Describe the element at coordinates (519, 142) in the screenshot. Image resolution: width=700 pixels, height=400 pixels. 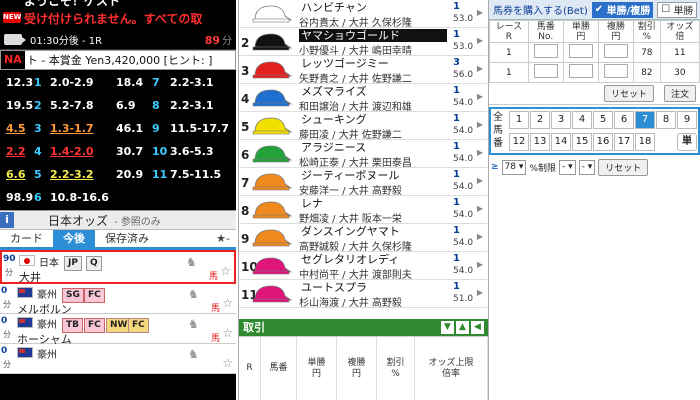
I see `horse-number-button: 12` at that location.